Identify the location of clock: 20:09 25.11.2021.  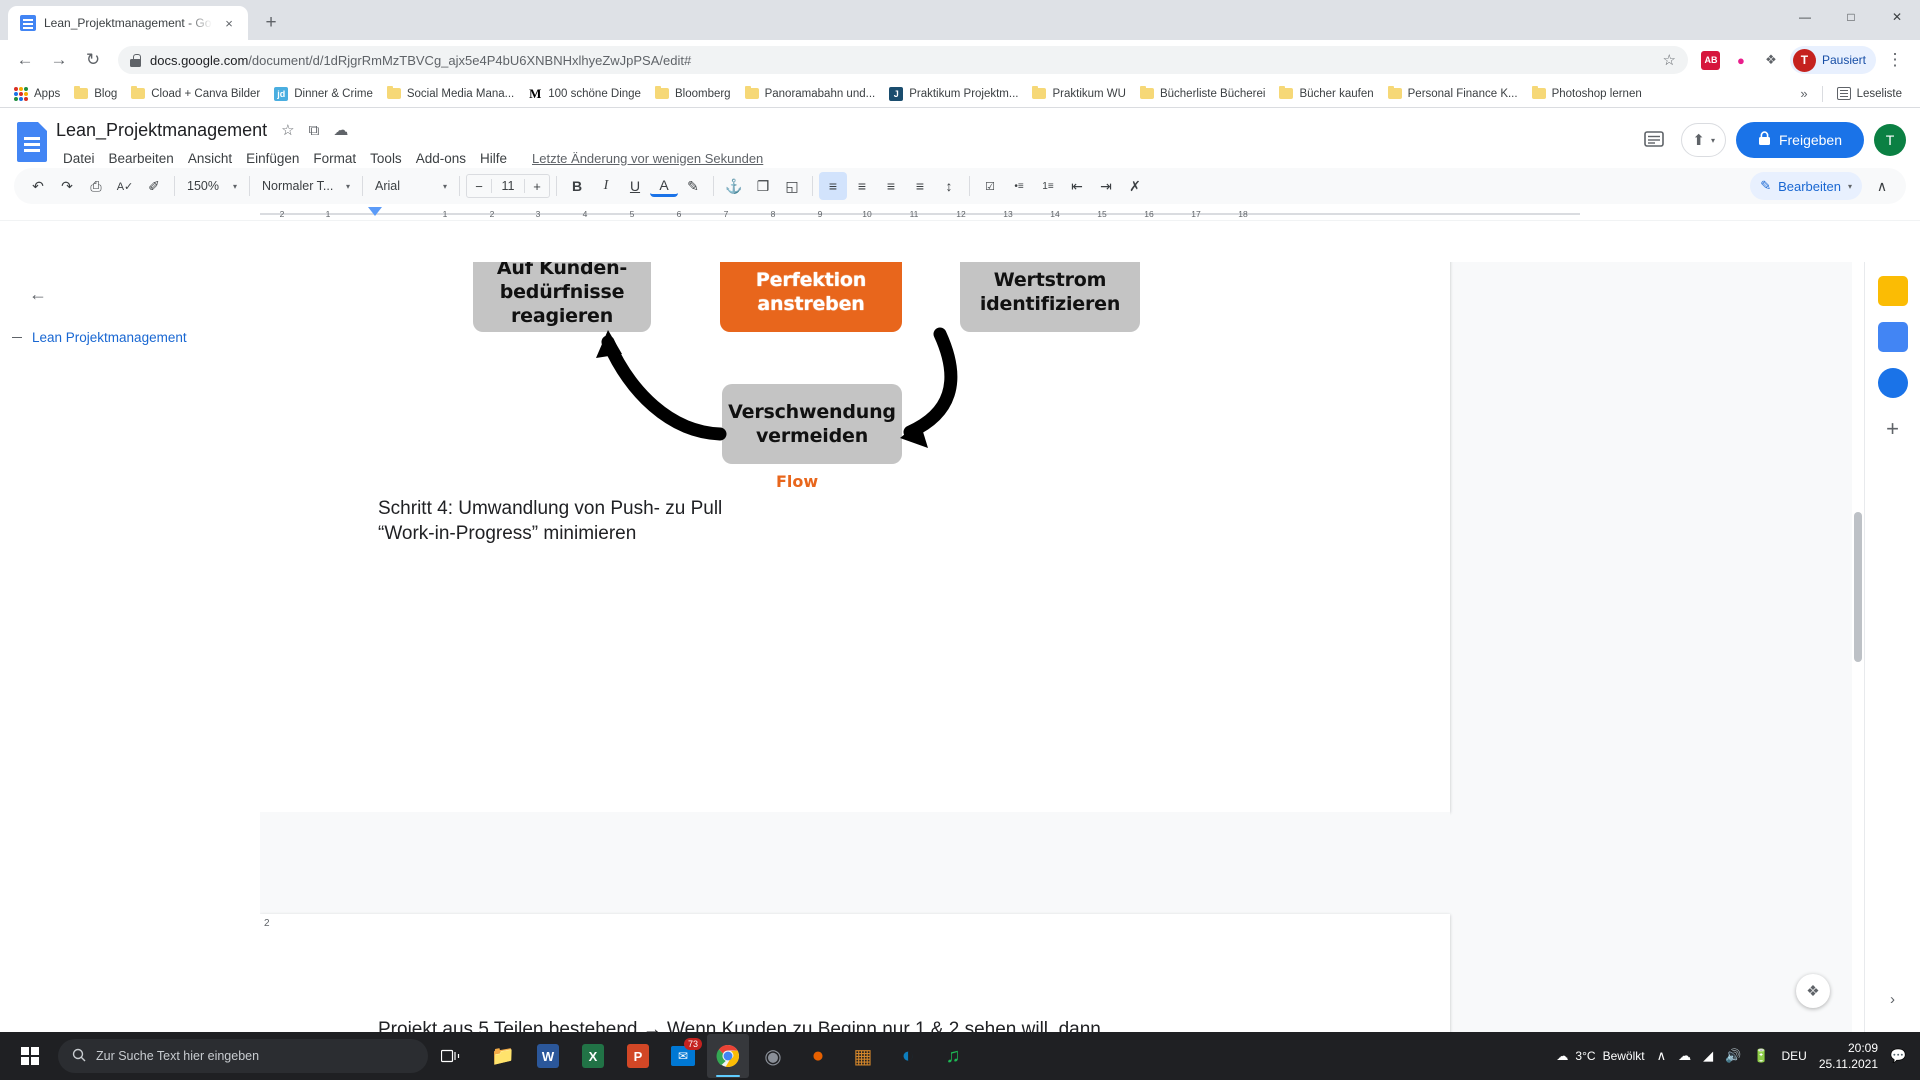
(1848, 1056).